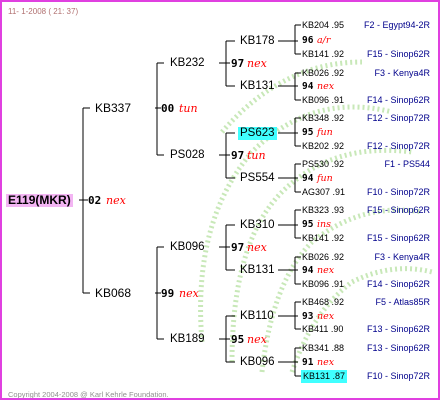  Describe the element at coordinates (323, 210) in the screenshot. I see `gen4-name: KB323 .93` at that location.